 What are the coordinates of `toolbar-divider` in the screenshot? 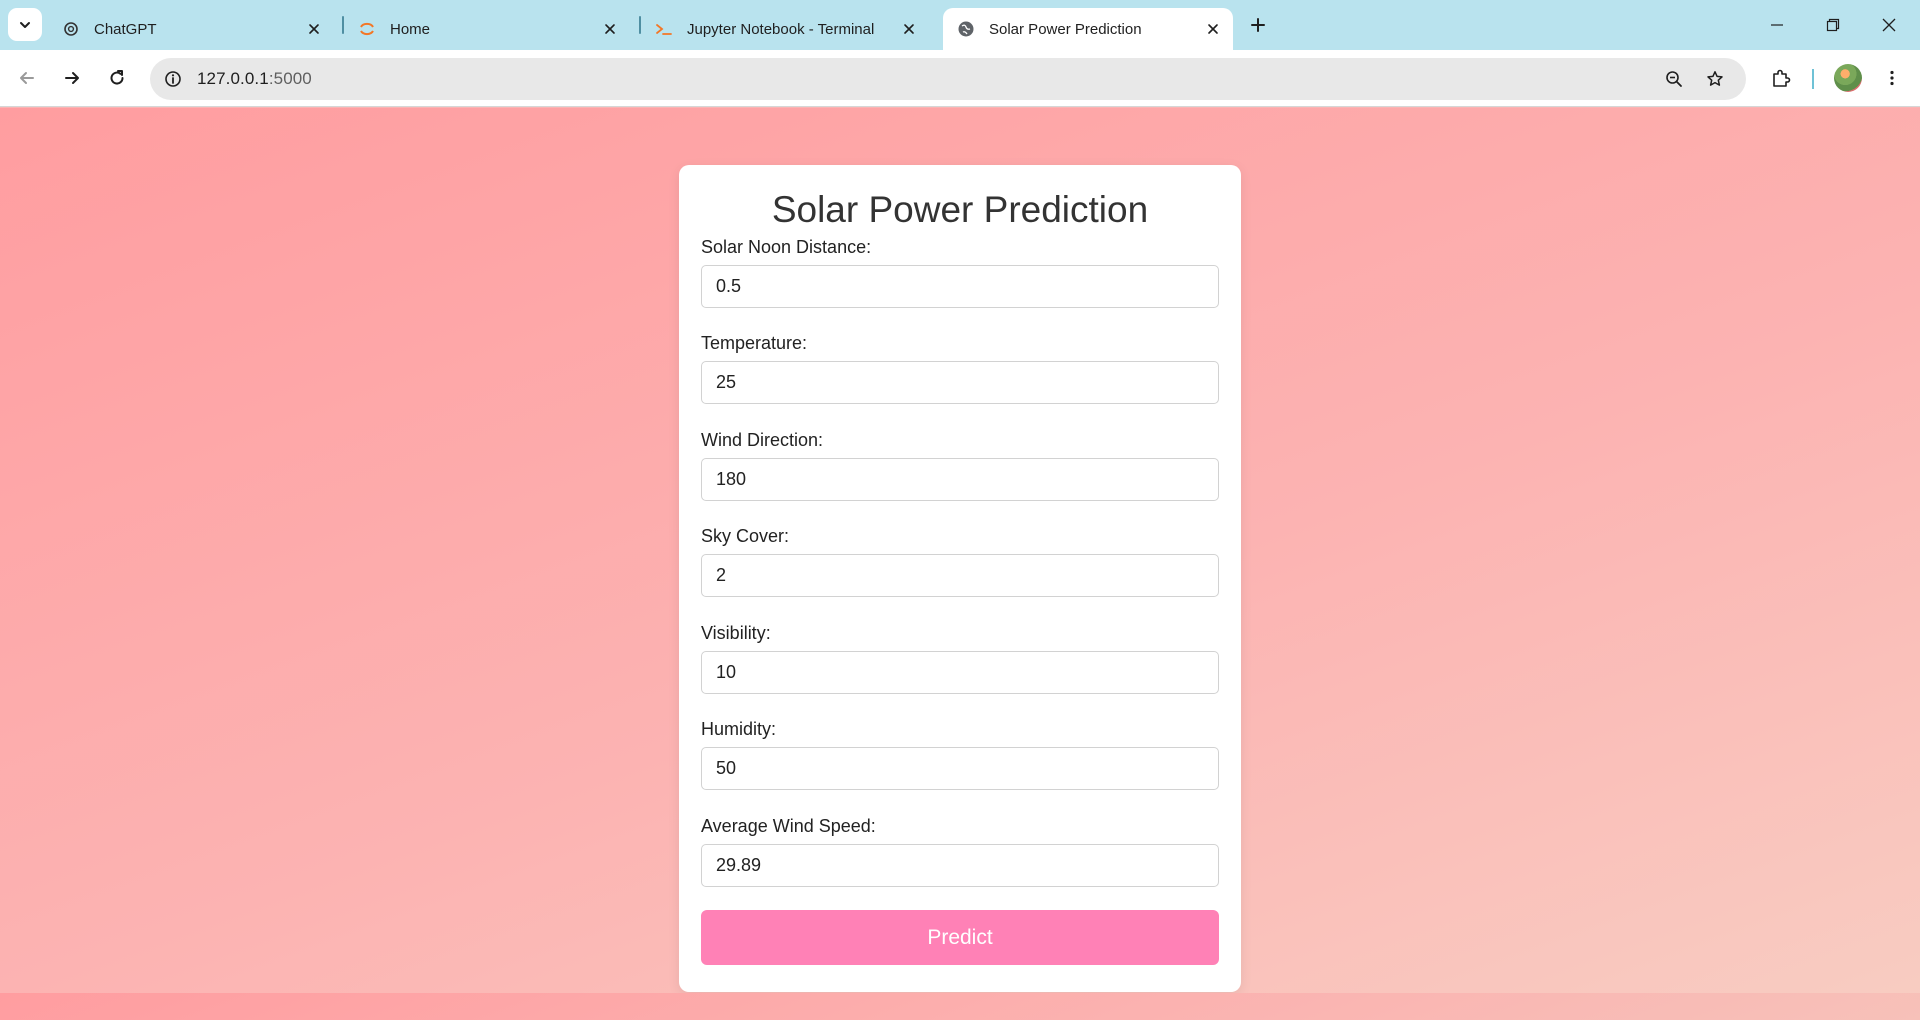 It's located at (1813, 79).